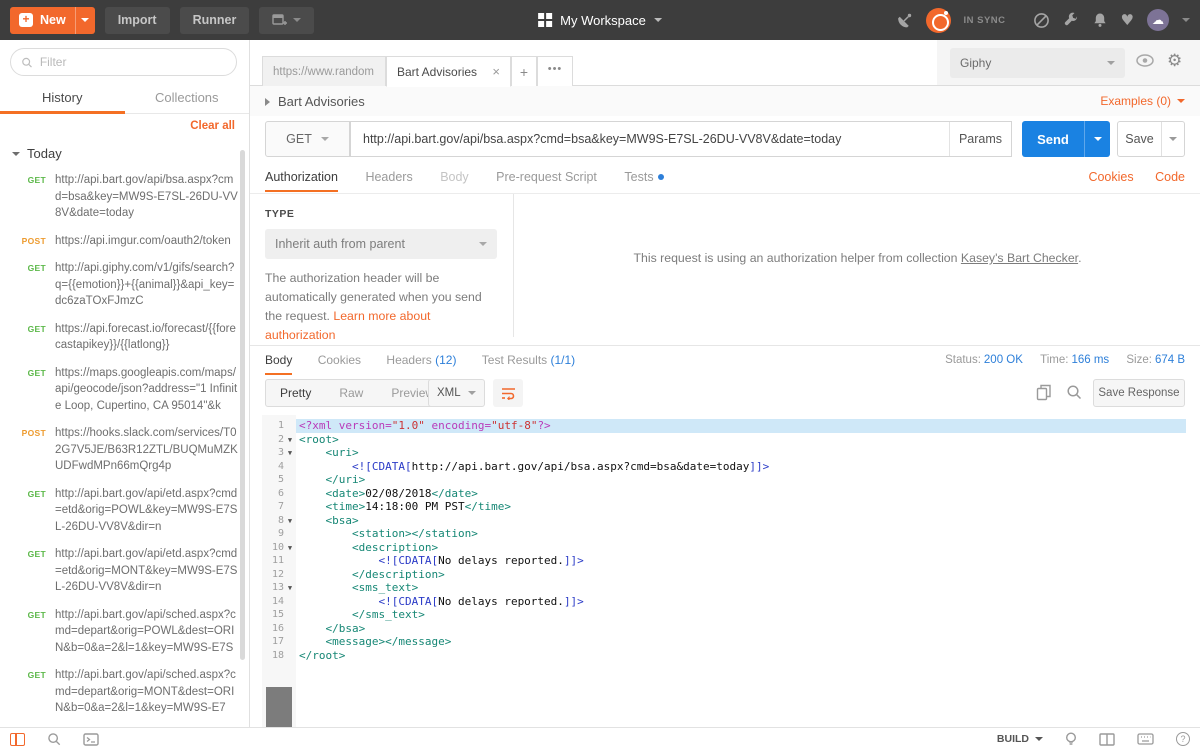  Describe the element at coordinates (1145, 739) in the screenshot. I see `keyboard-shortcuts-icon` at that location.